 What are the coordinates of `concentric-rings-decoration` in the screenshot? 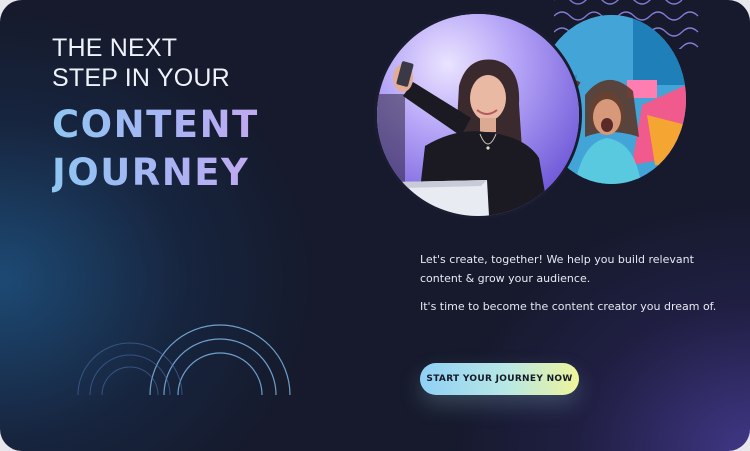 It's located at (184, 360).